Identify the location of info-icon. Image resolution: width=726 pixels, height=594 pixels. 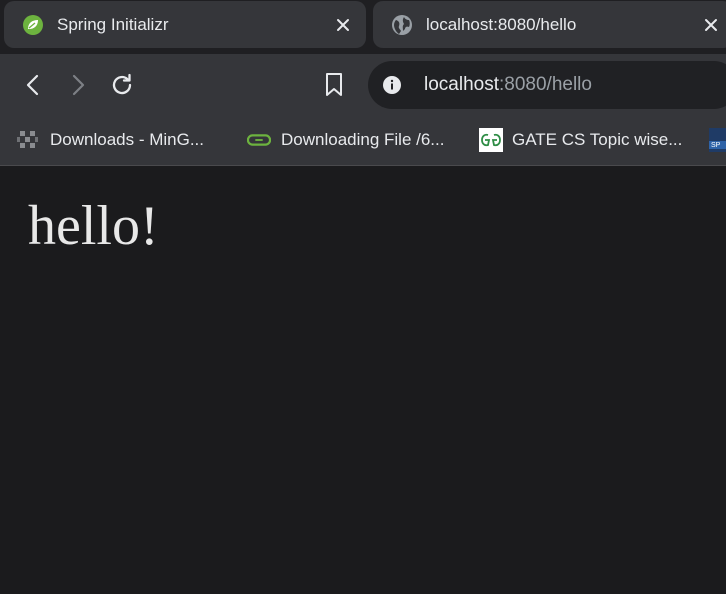
(392, 85).